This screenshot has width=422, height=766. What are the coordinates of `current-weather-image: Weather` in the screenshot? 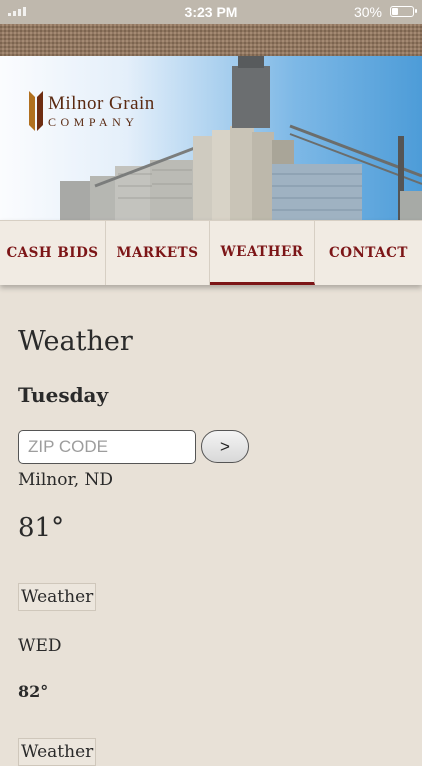 It's located at (57, 597).